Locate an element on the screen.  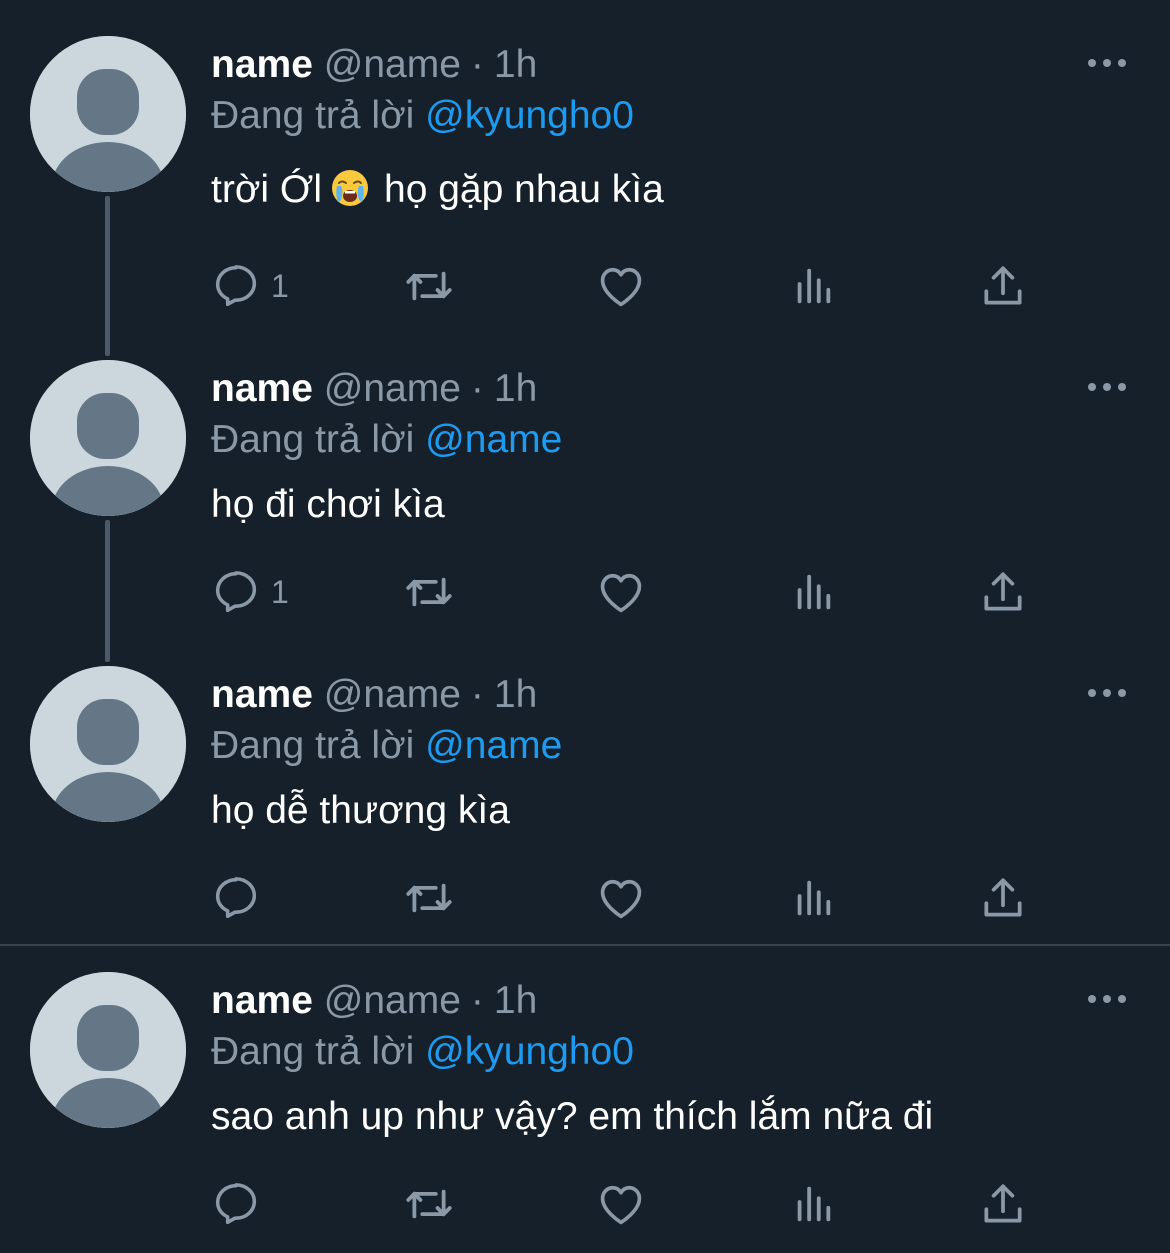
loudly-crying-face-emoji is located at coordinates (350, 188).